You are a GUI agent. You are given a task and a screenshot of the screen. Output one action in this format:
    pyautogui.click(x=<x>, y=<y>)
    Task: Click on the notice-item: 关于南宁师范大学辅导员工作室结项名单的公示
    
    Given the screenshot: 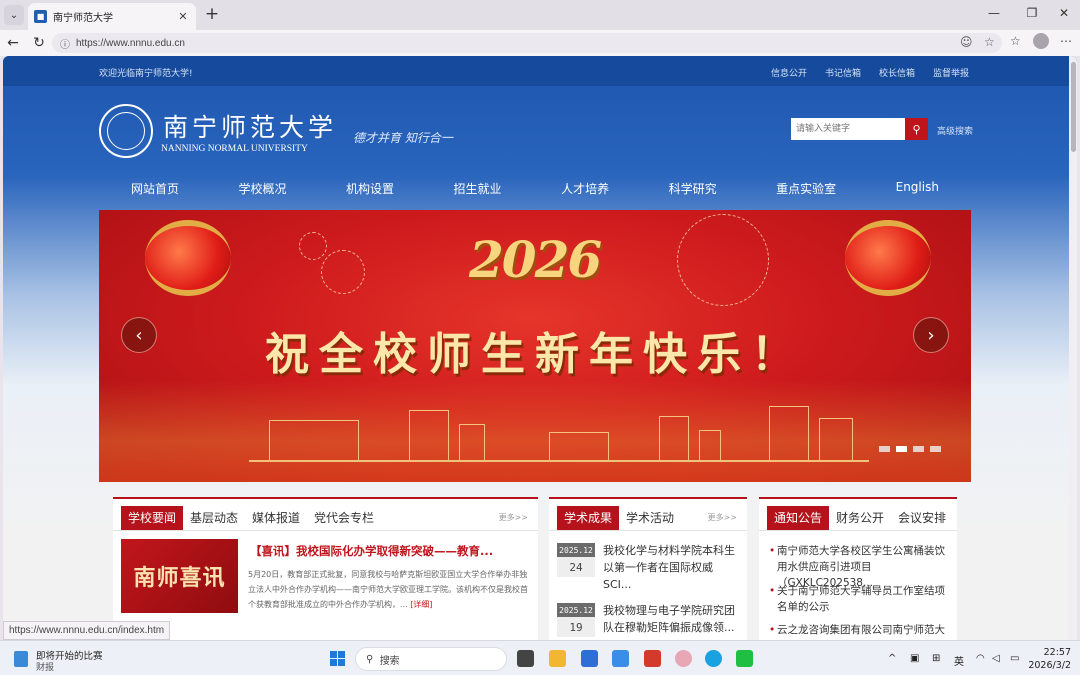 What is the action you would take?
    pyautogui.click(x=860, y=599)
    